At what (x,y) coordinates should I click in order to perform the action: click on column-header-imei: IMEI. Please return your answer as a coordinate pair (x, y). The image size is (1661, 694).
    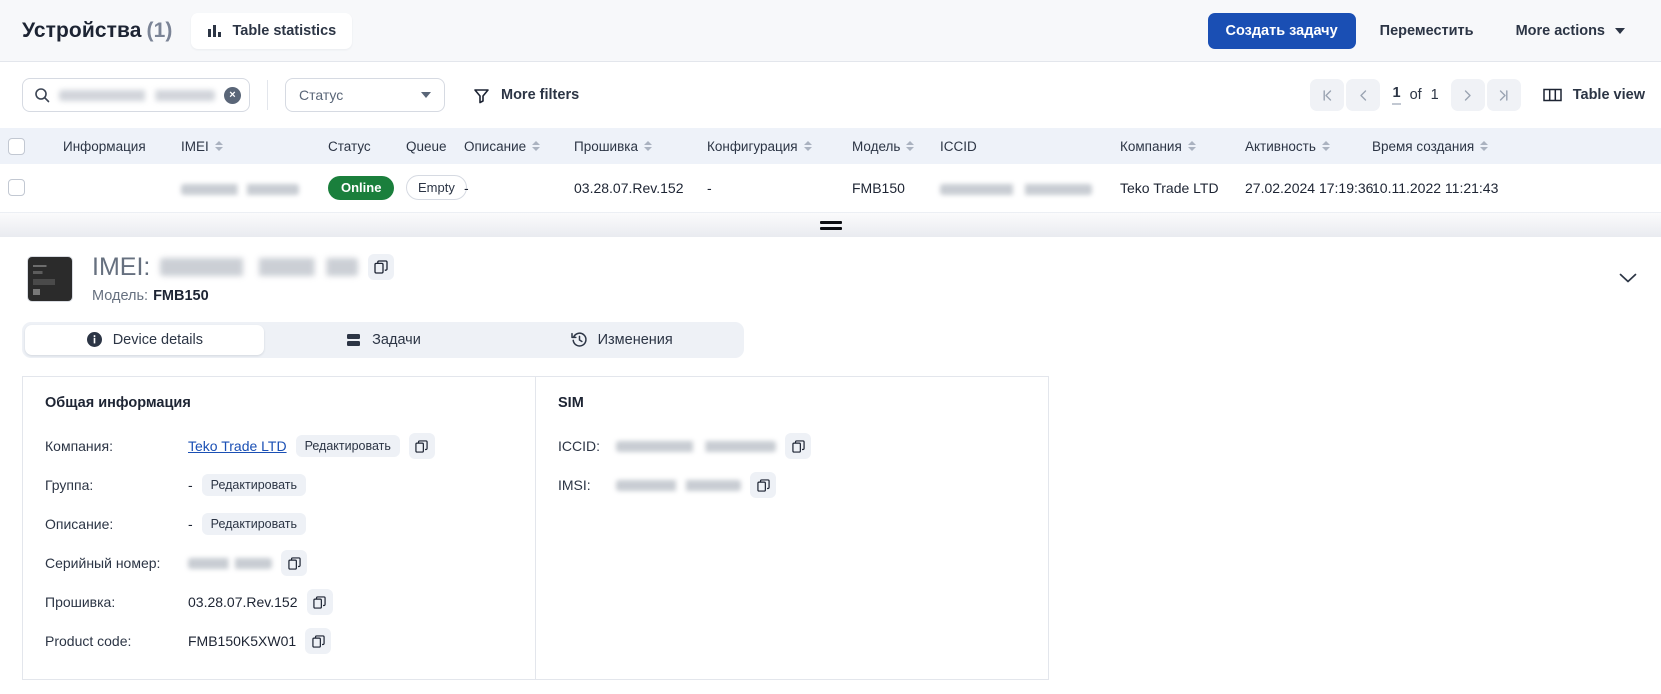
    Looking at the image, I should click on (246, 146).